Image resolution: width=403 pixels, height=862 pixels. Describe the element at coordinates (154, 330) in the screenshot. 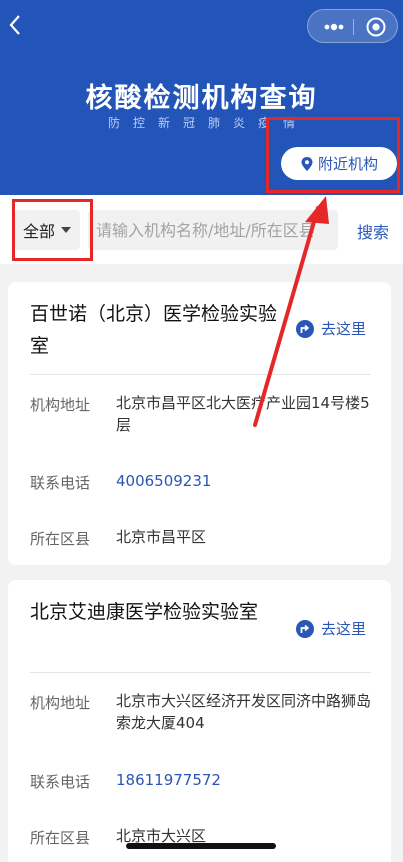

I see `institution-name: 百世诺（北京）医学检验实验室` at that location.